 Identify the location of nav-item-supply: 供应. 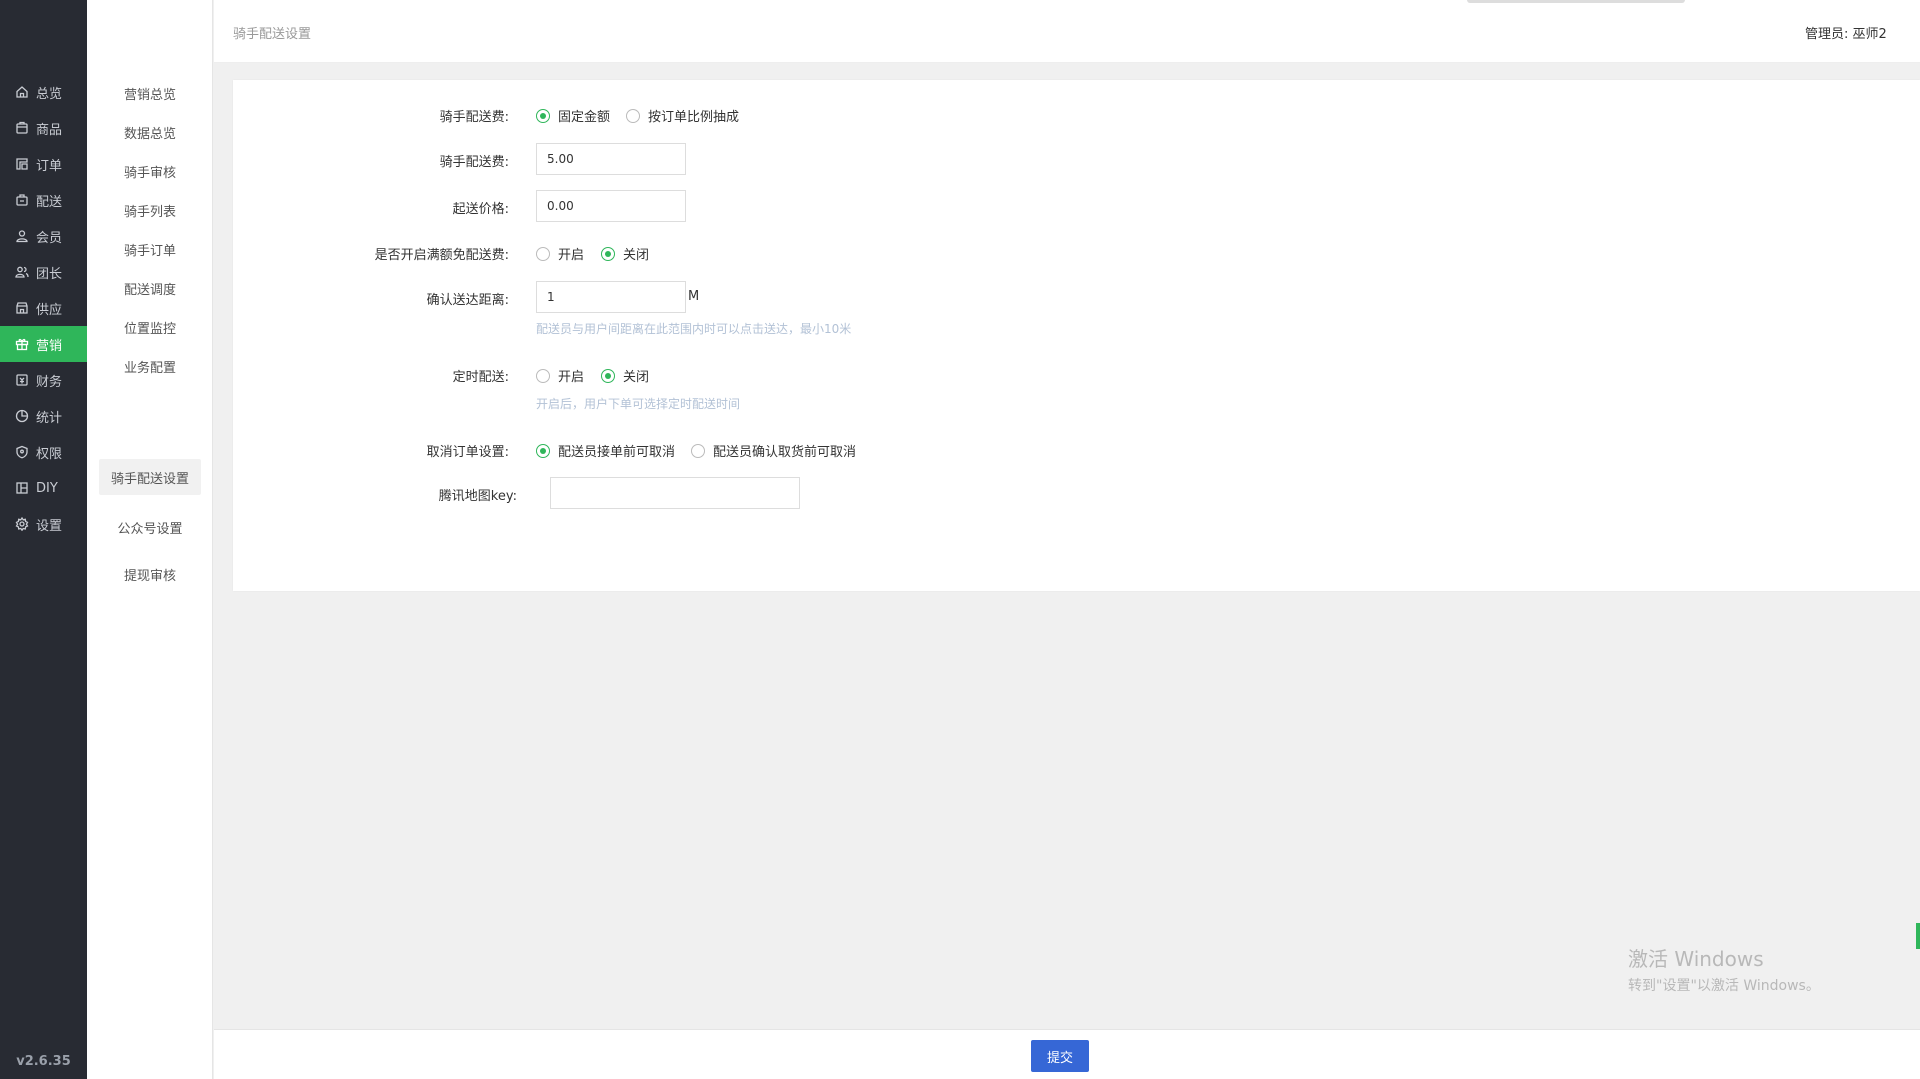
(43, 308).